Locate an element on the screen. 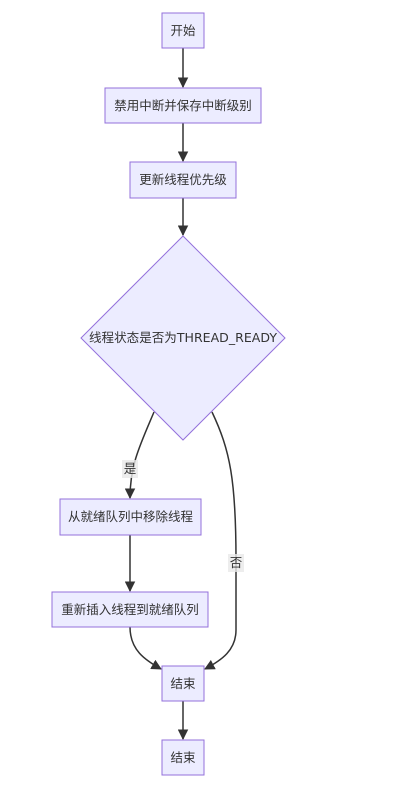 The height and width of the screenshot is (789, 415). node-end-1: 结束 is located at coordinates (183, 683).